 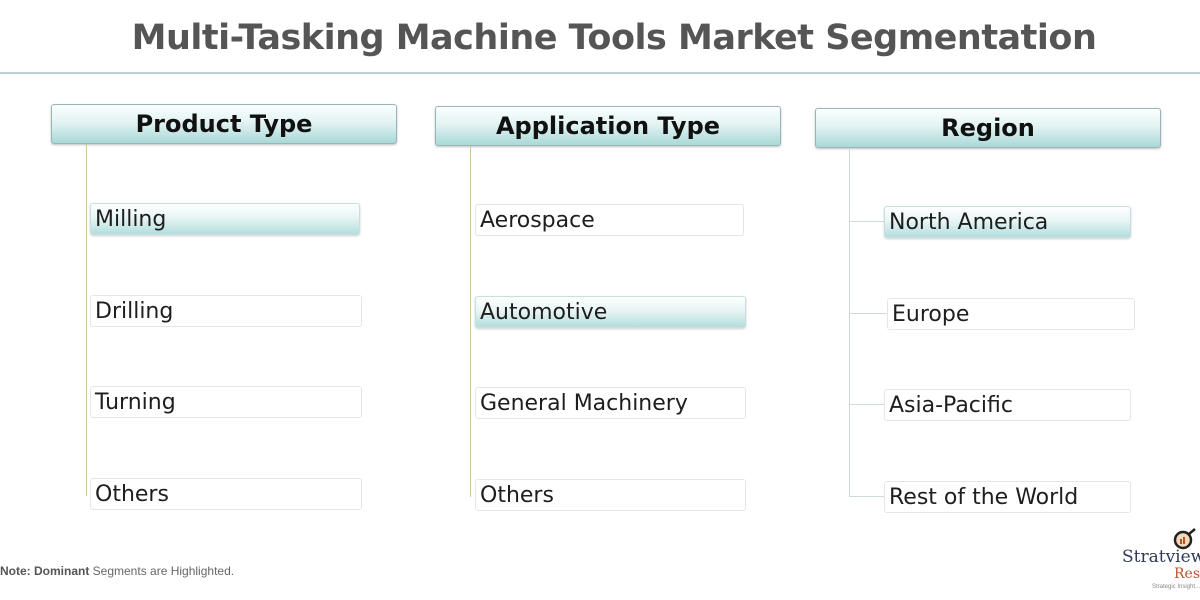 I want to click on segment-item-north-america: North America, so click(x=1007, y=222).